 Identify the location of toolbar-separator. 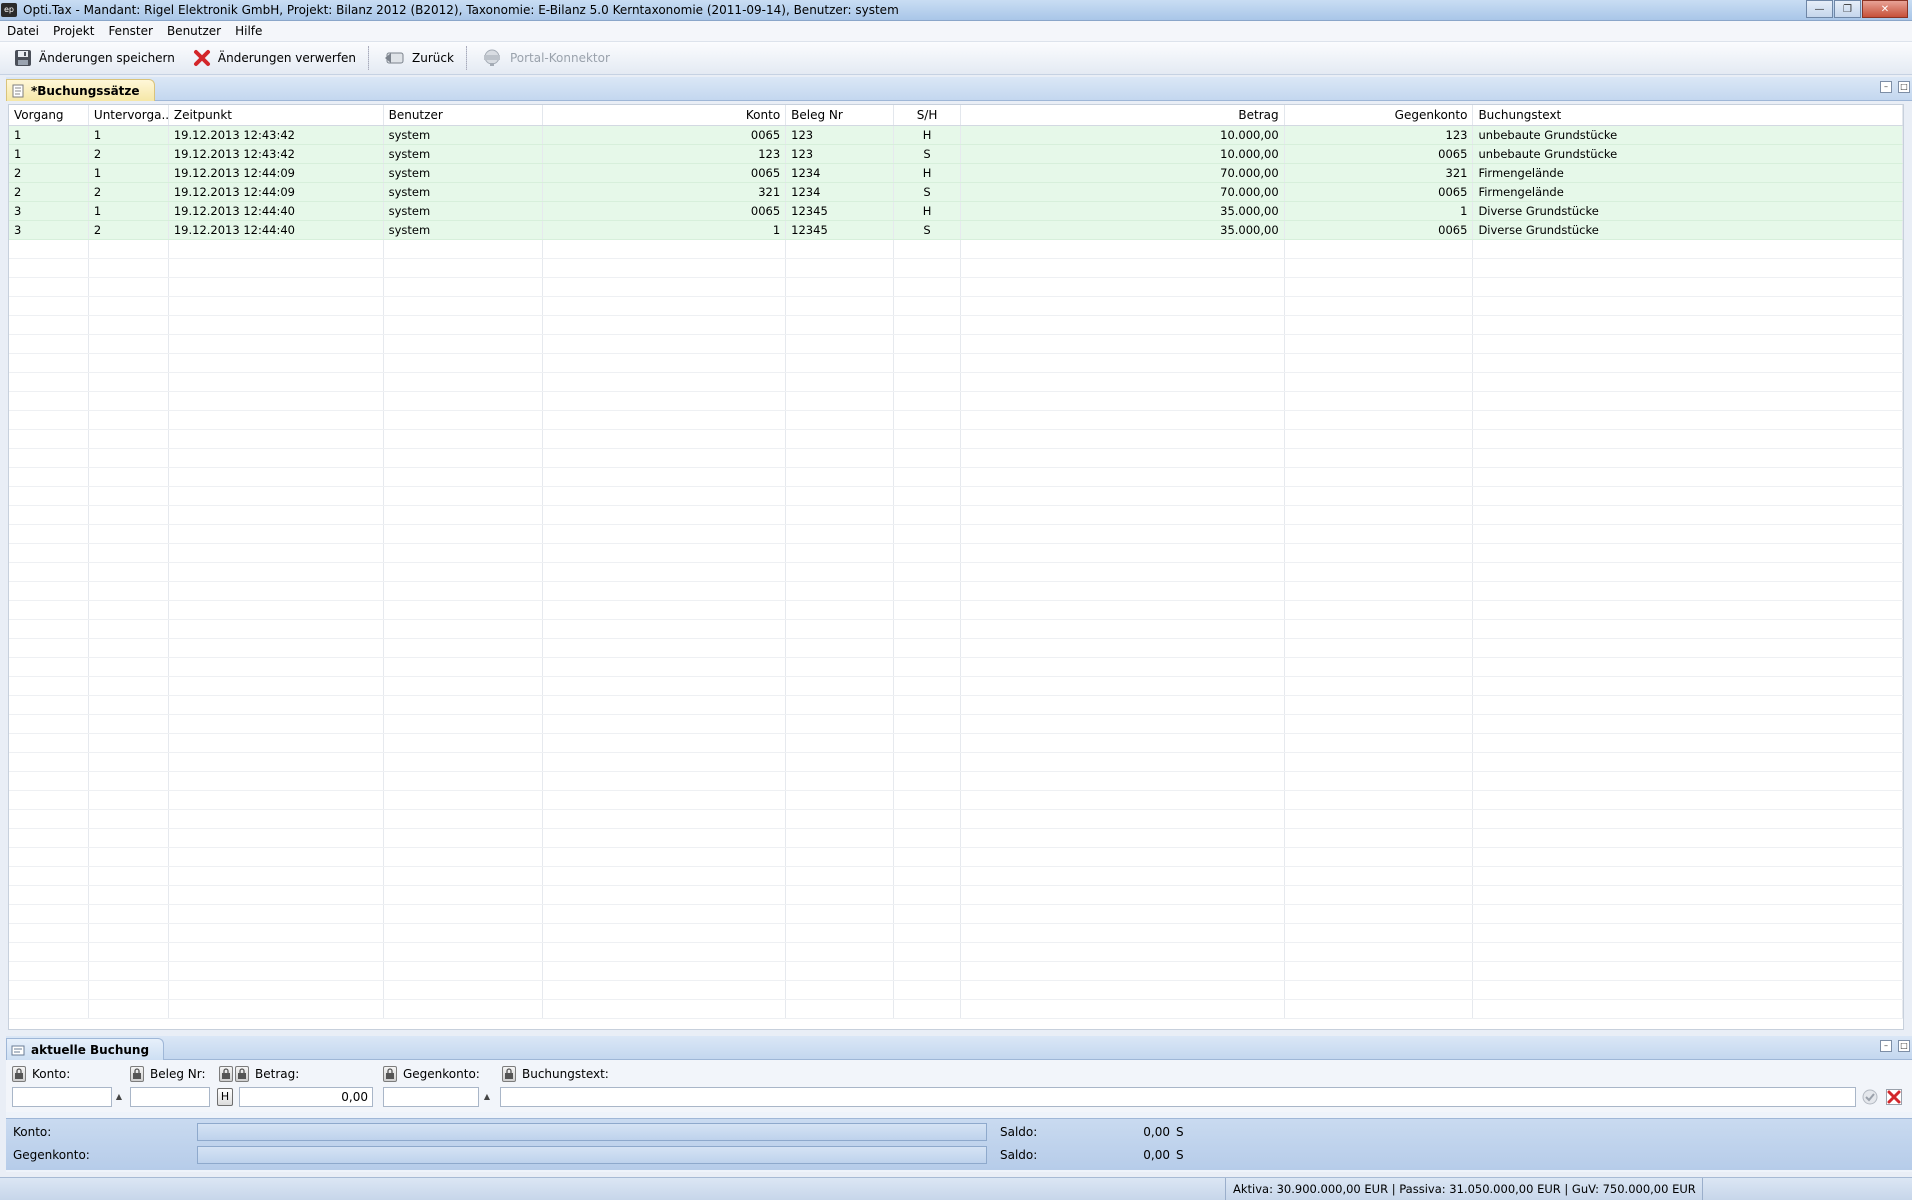
(369, 58).